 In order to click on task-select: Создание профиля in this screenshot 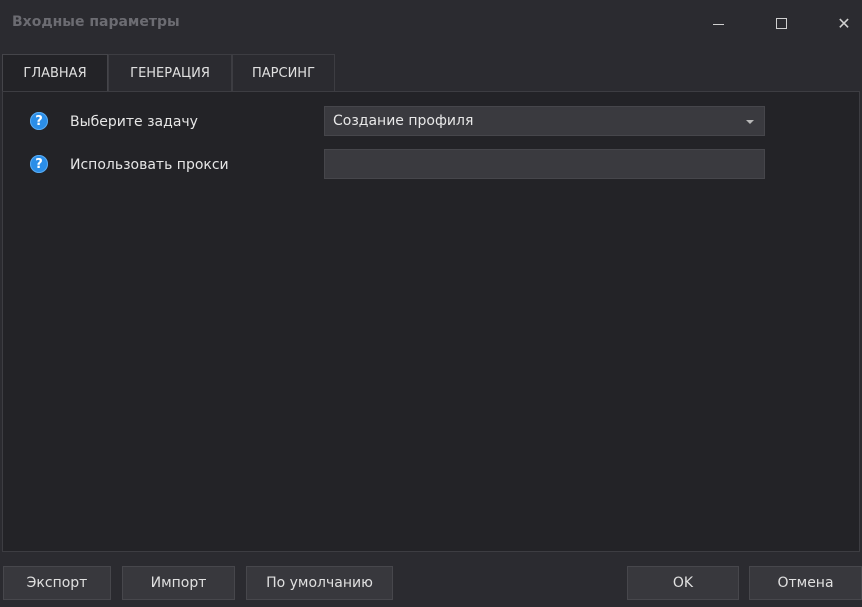, I will do `click(544, 121)`.